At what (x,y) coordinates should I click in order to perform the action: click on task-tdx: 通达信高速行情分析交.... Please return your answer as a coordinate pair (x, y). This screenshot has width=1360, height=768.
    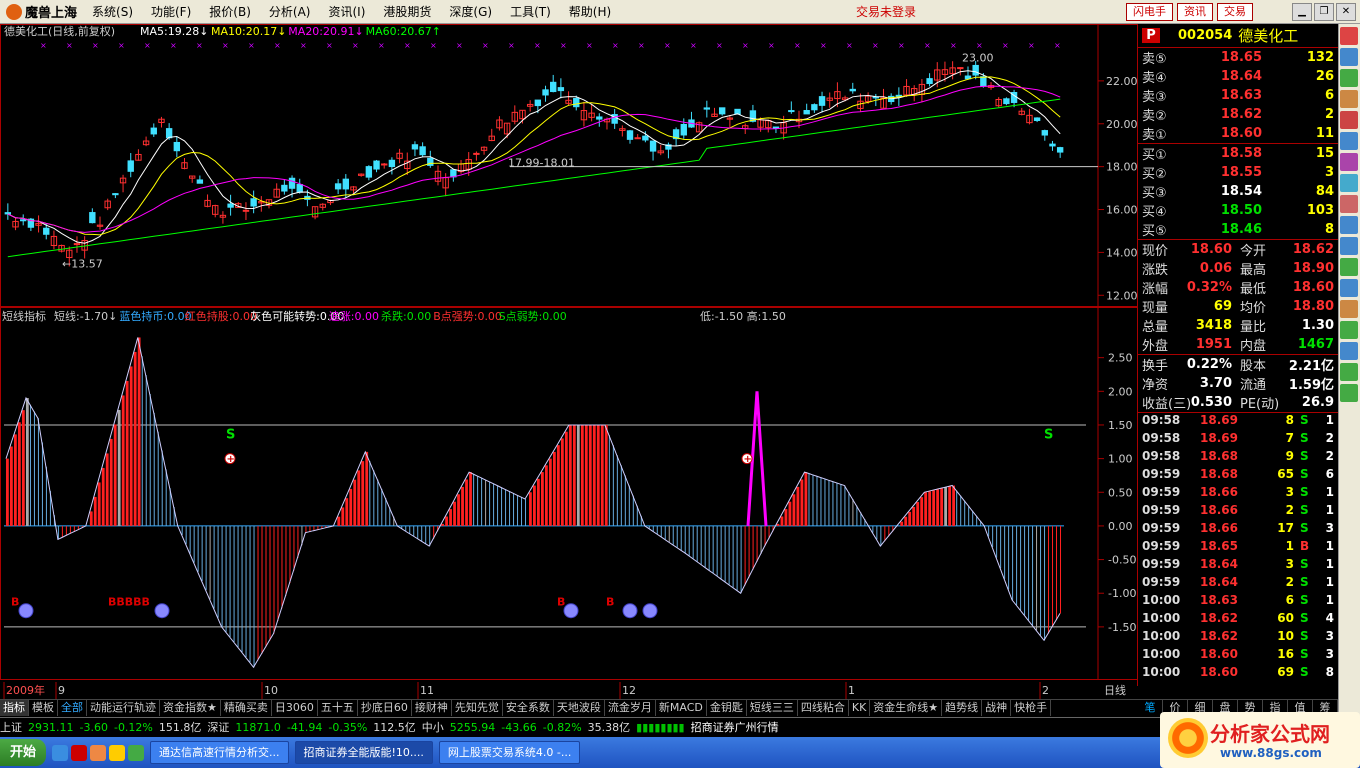
    Looking at the image, I should click on (219, 752).